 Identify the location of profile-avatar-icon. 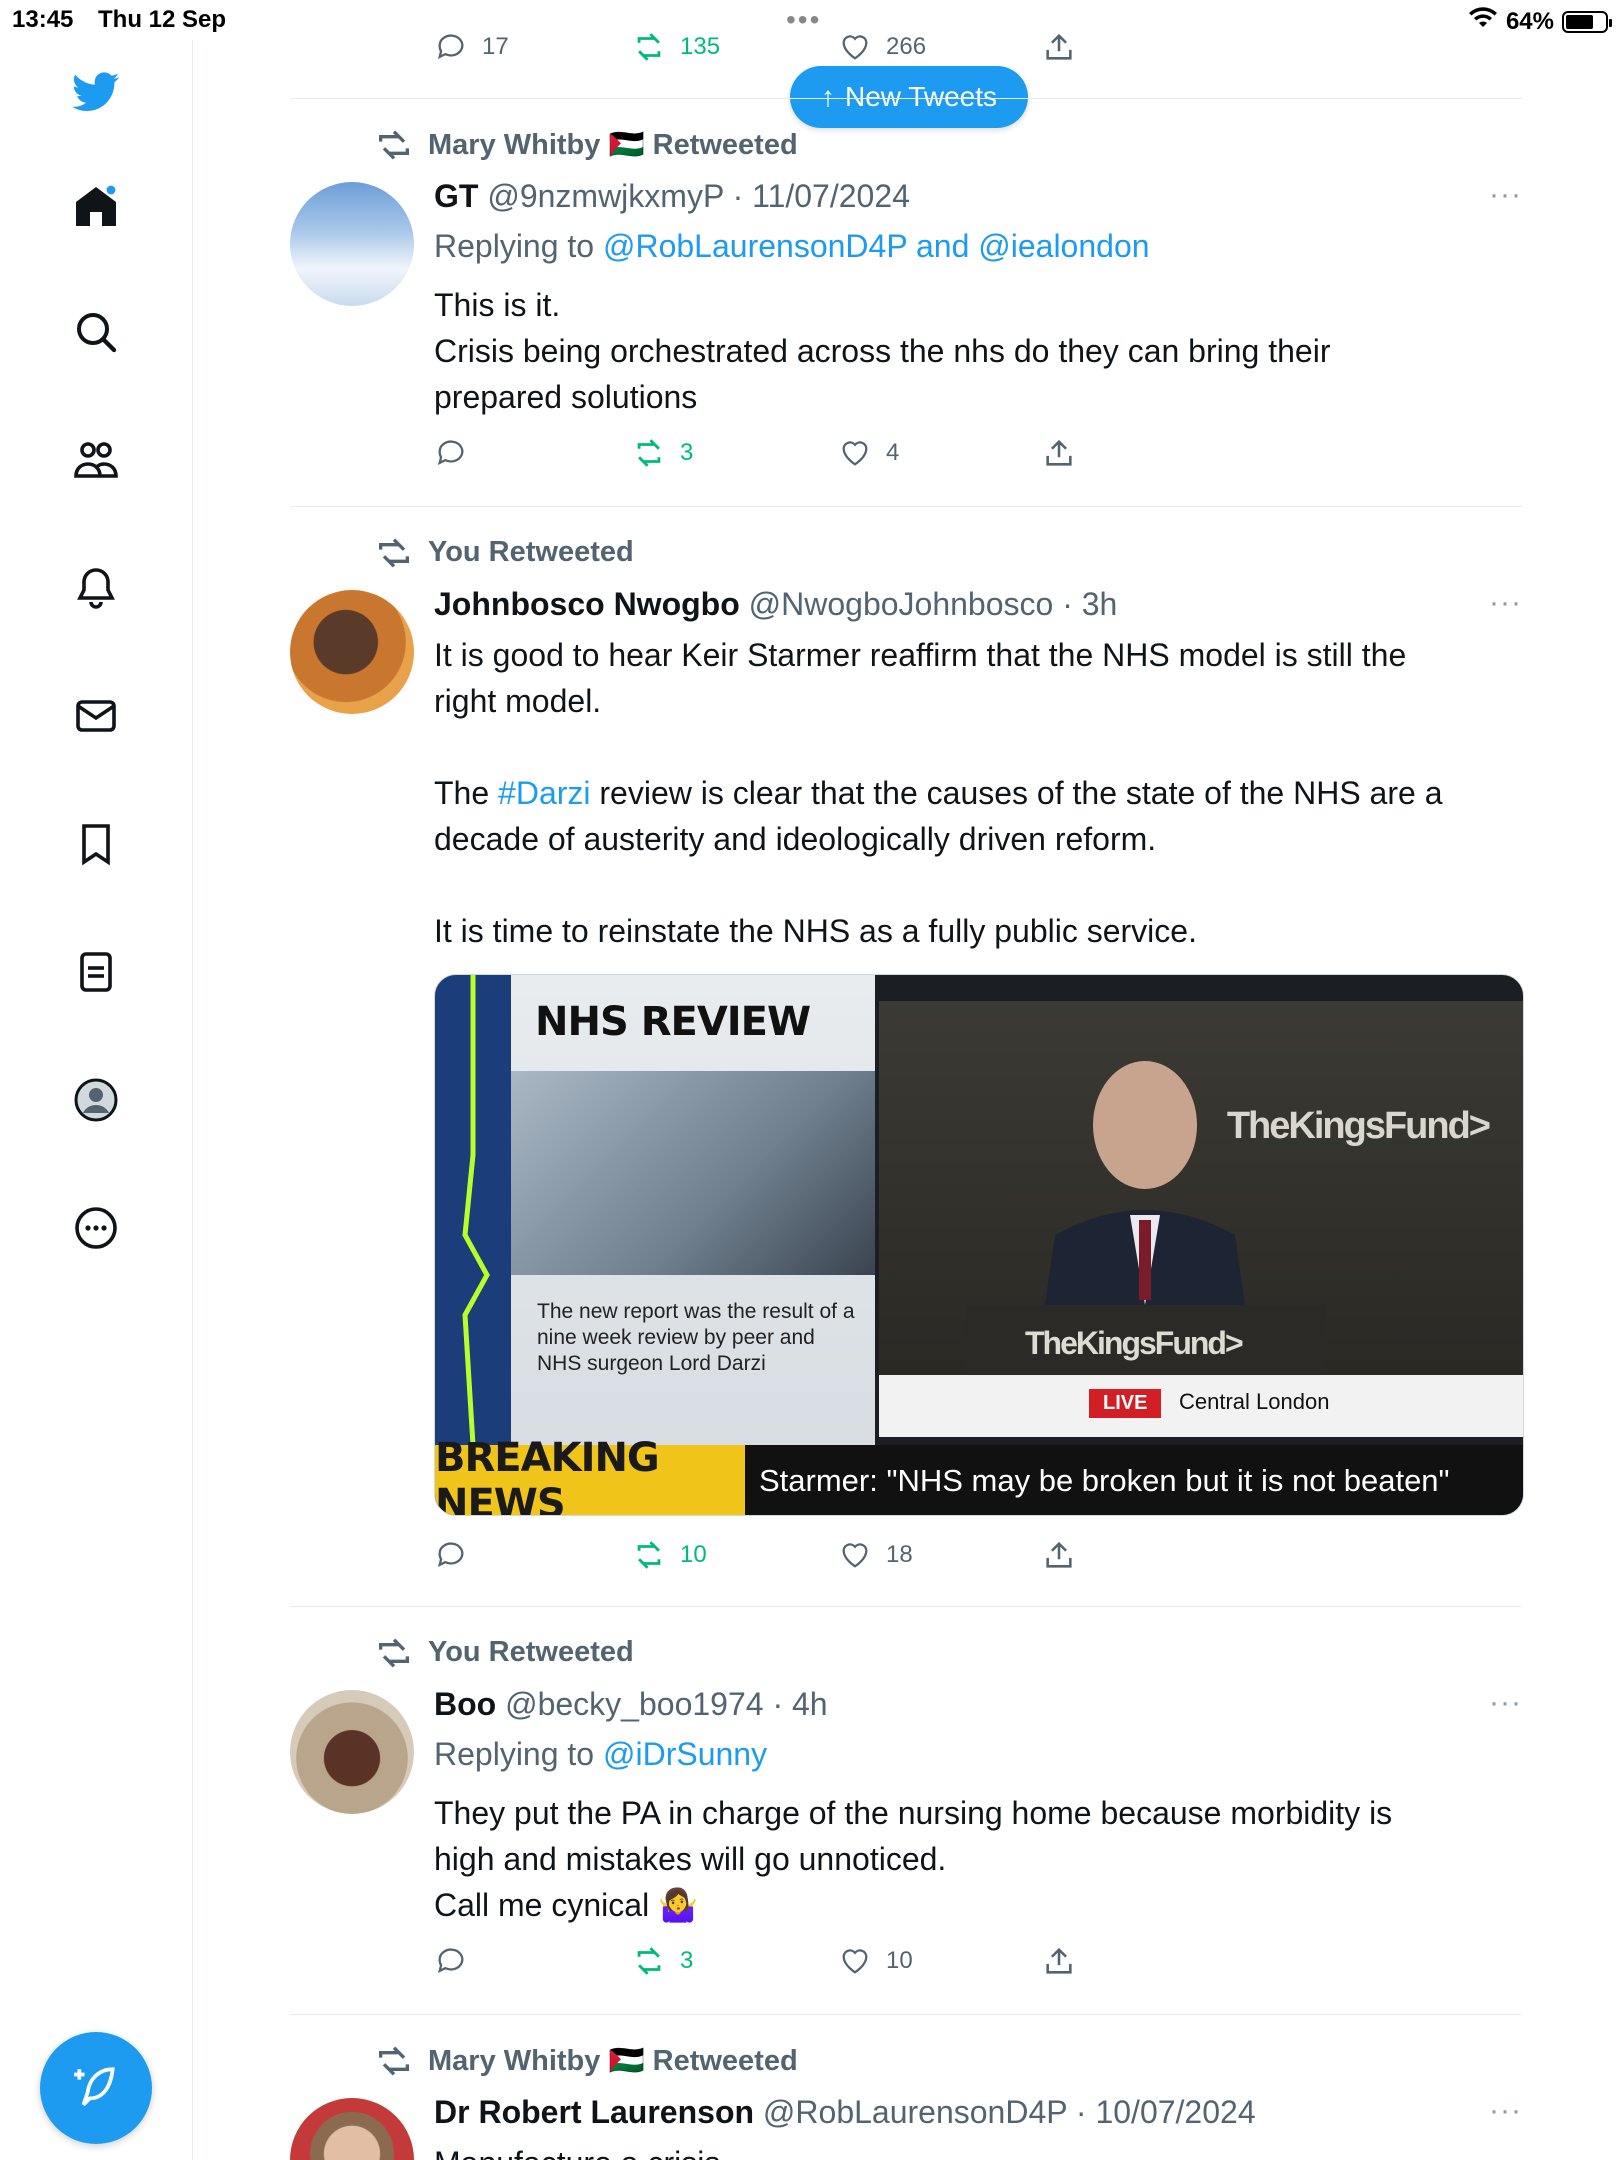
(96, 1100).